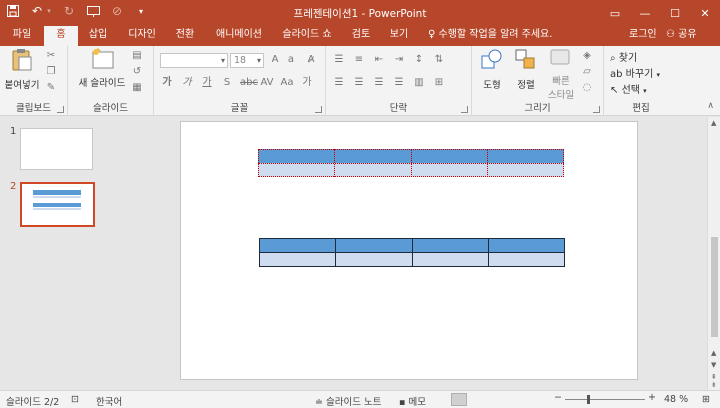 The width and height of the screenshot is (720, 408). I want to click on increase-indent-icon: ⇥, so click(399, 60).